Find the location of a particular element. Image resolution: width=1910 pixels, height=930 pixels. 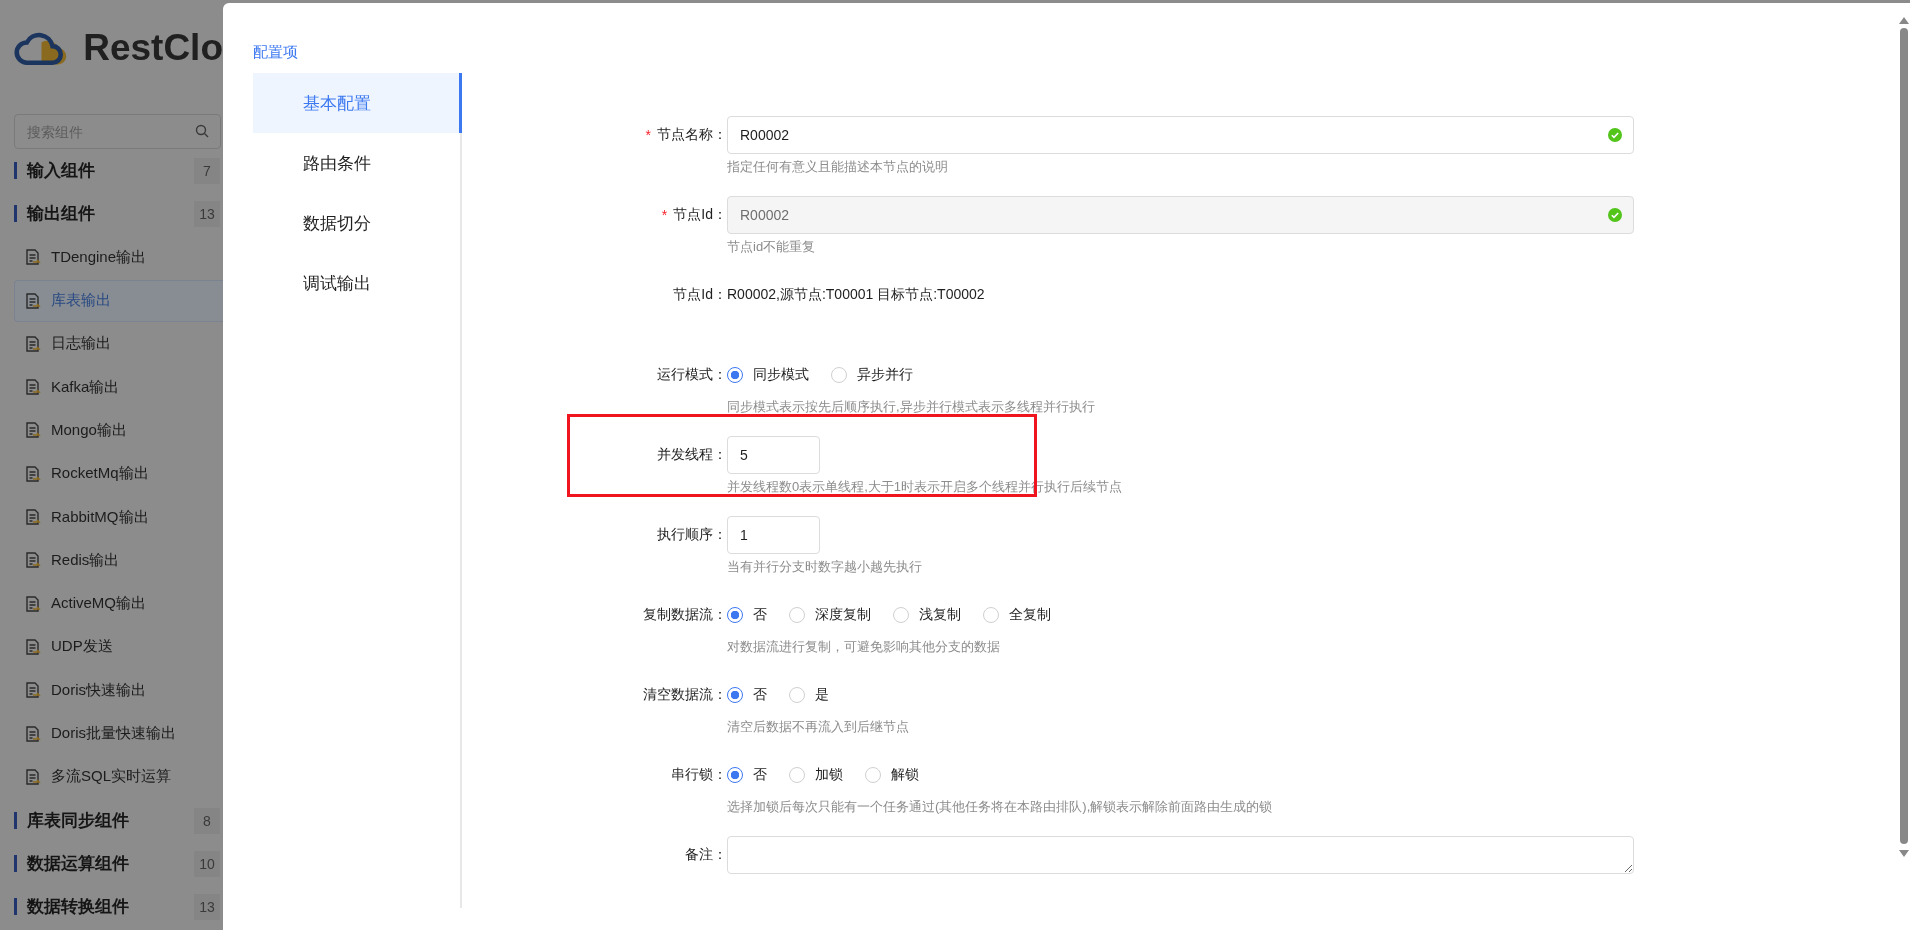

field-hint: 选择加锁后每次只能有一个任务通过(其他任务将在本路由排队),解锁表示解除前面路由生成的锁 is located at coordinates (1000, 807).